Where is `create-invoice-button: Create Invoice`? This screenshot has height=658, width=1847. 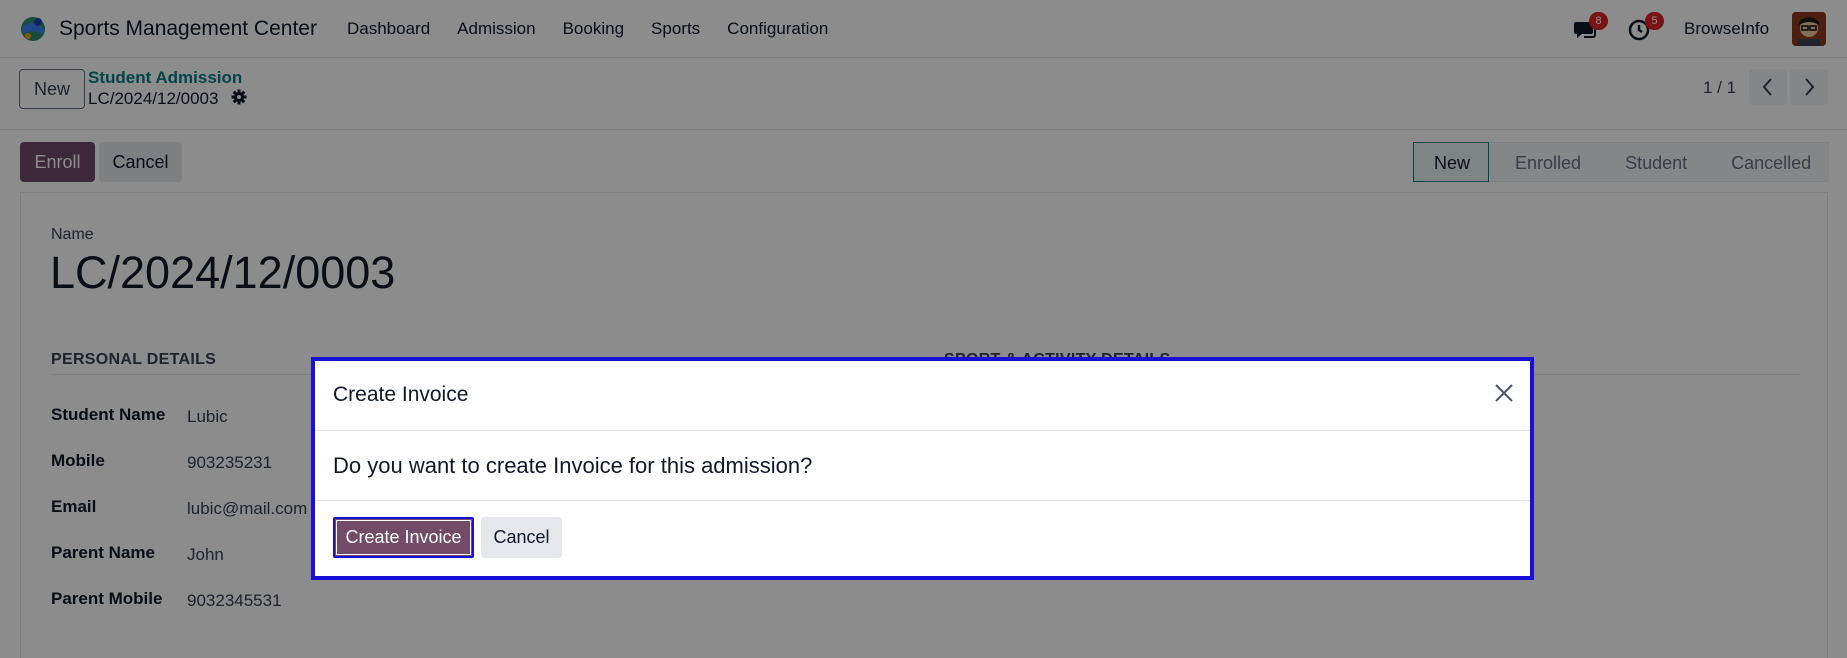
create-invoice-button: Create Invoice is located at coordinates (403, 537).